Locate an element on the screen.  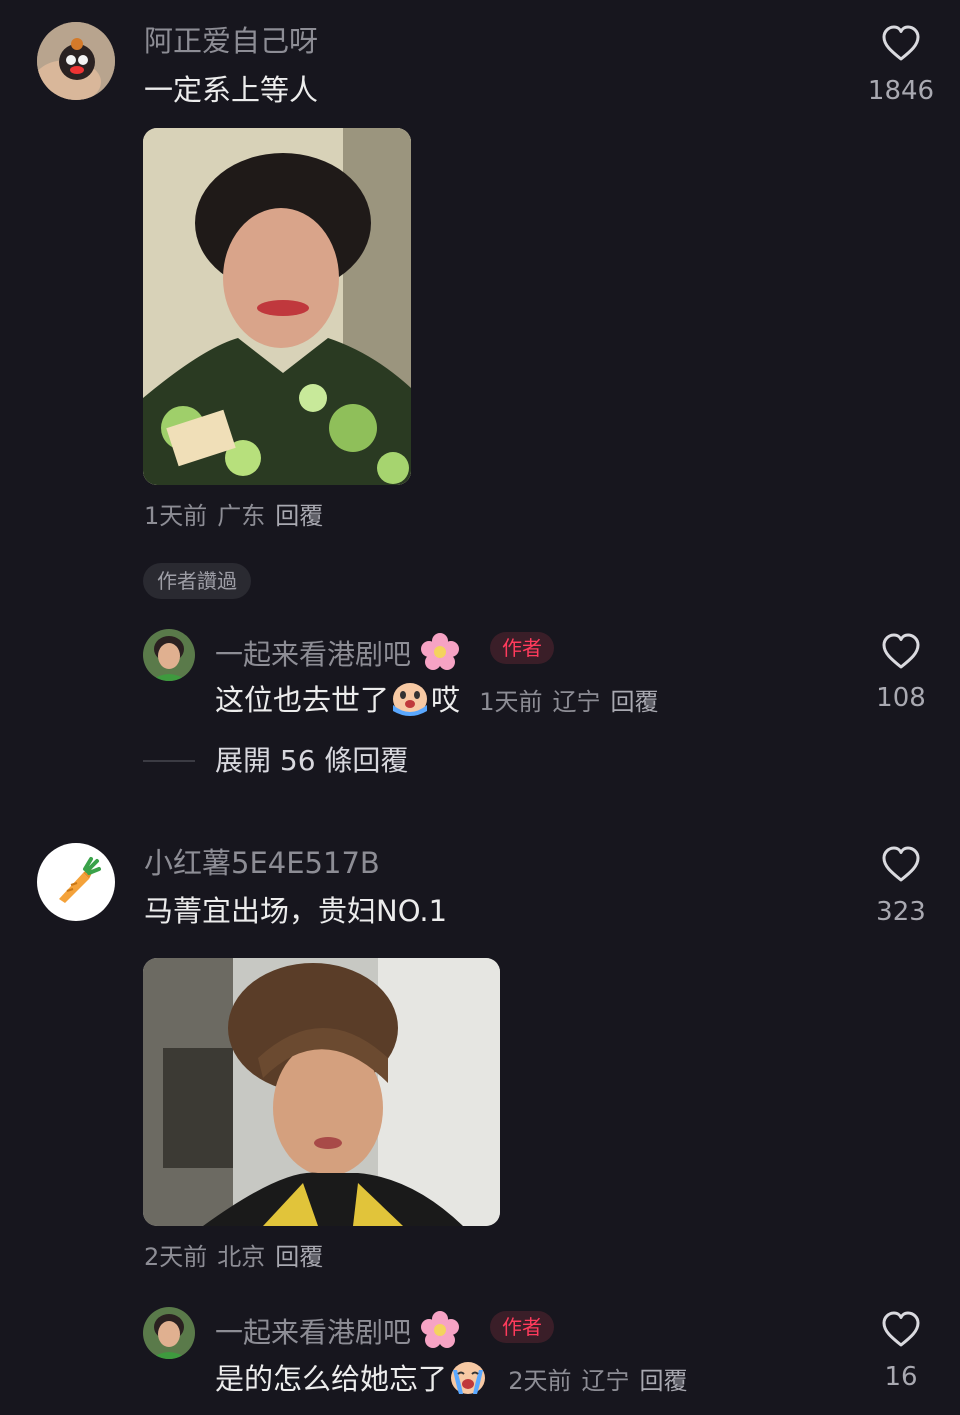
tv-still-image is located at coordinates (321, 1092).